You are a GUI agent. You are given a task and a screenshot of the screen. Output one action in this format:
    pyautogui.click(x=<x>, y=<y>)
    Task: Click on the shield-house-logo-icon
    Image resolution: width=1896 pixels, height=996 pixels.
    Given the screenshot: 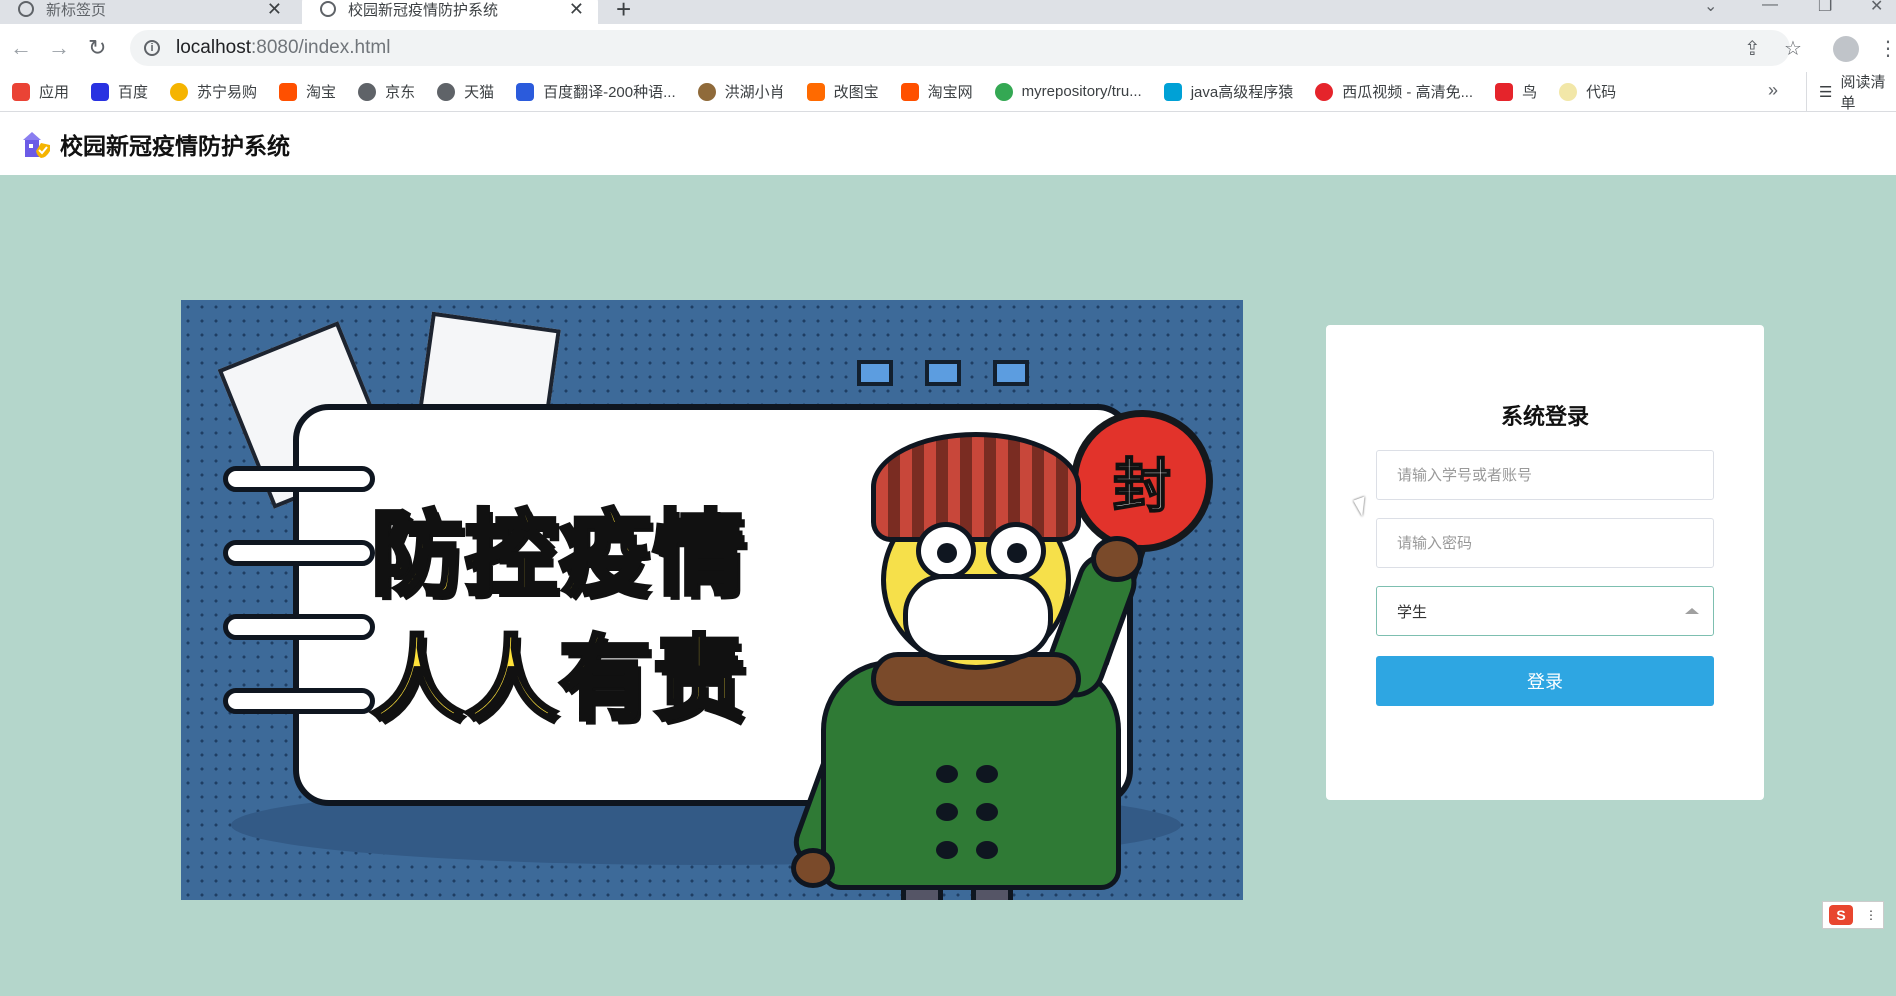 What is the action you would take?
    pyautogui.click(x=37, y=144)
    